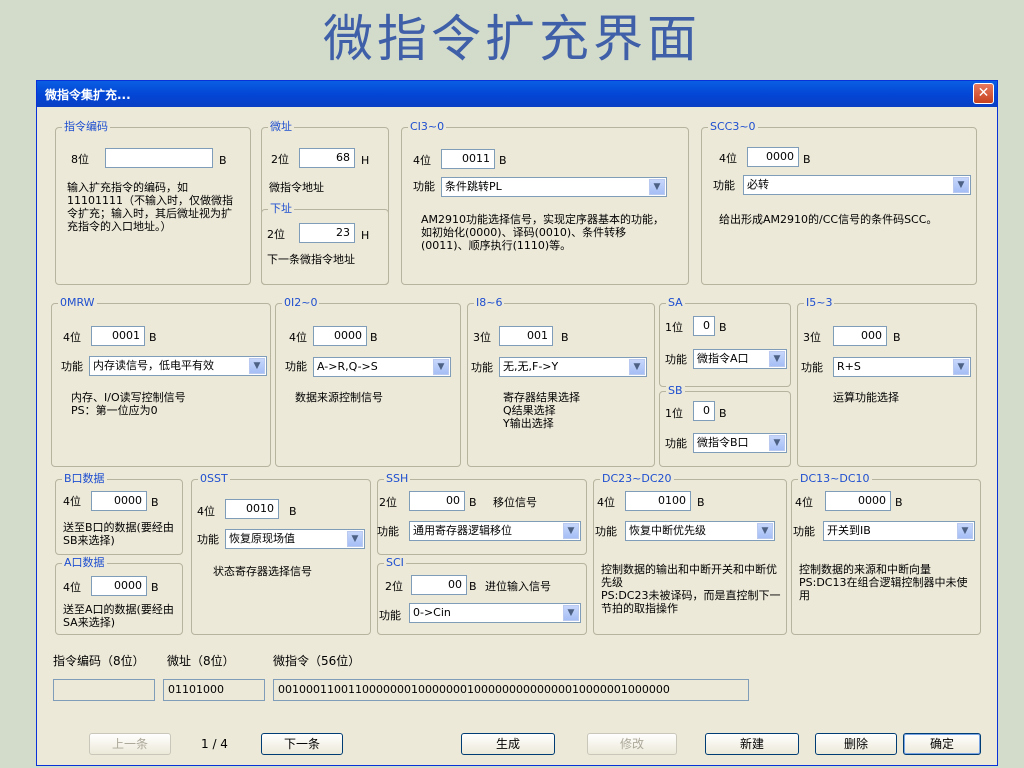  Describe the element at coordinates (733, 127) in the screenshot. I see `group-label: SCC3~0` at that location.